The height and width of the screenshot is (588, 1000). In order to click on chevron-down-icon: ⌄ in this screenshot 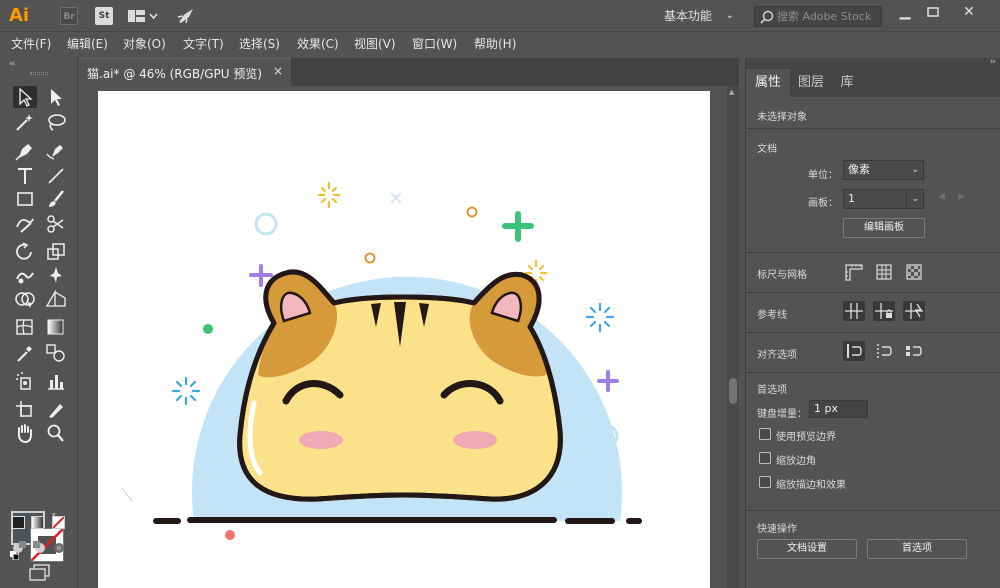, I will do `click(912, 199)`.